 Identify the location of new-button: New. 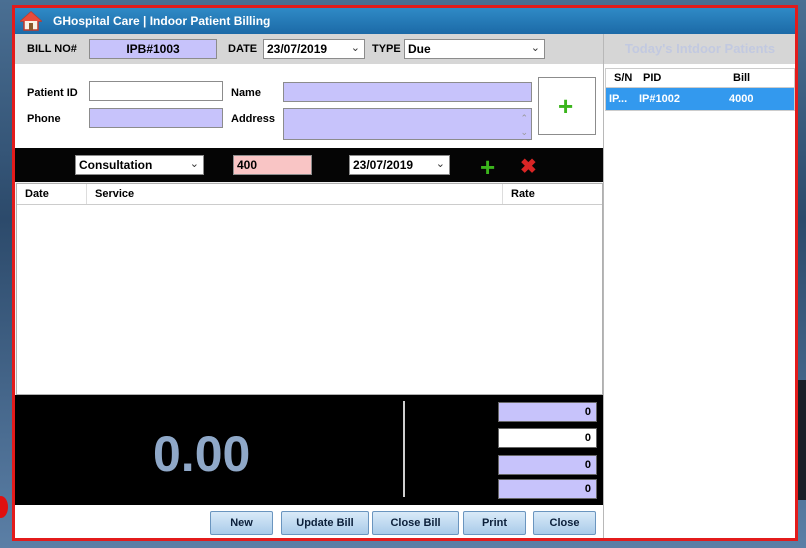
(241, 523).